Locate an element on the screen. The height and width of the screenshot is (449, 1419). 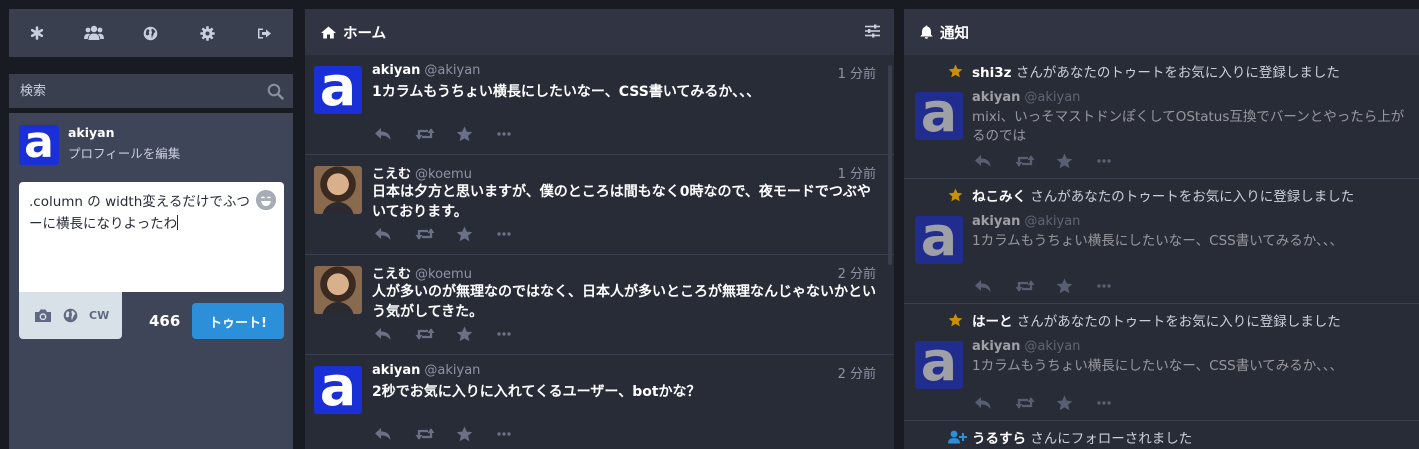
compose-textarea: .column の width変えるだけでふつ ーに横長になりよったわ is located at coordinates (151, 237).